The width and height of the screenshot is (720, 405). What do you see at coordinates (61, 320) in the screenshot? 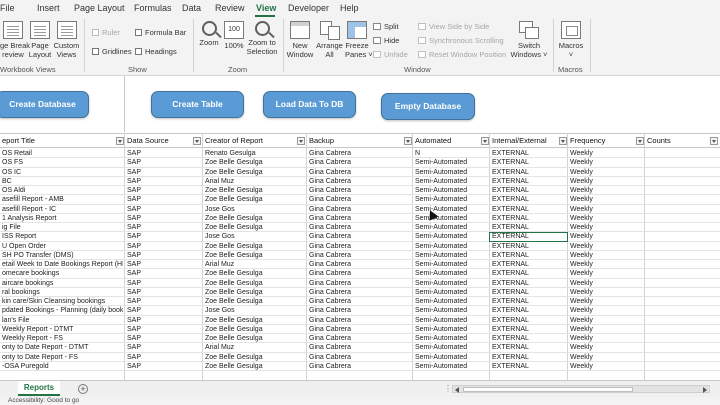
I see `cell-report-title: lan's File` at bounding box center [61, 320].